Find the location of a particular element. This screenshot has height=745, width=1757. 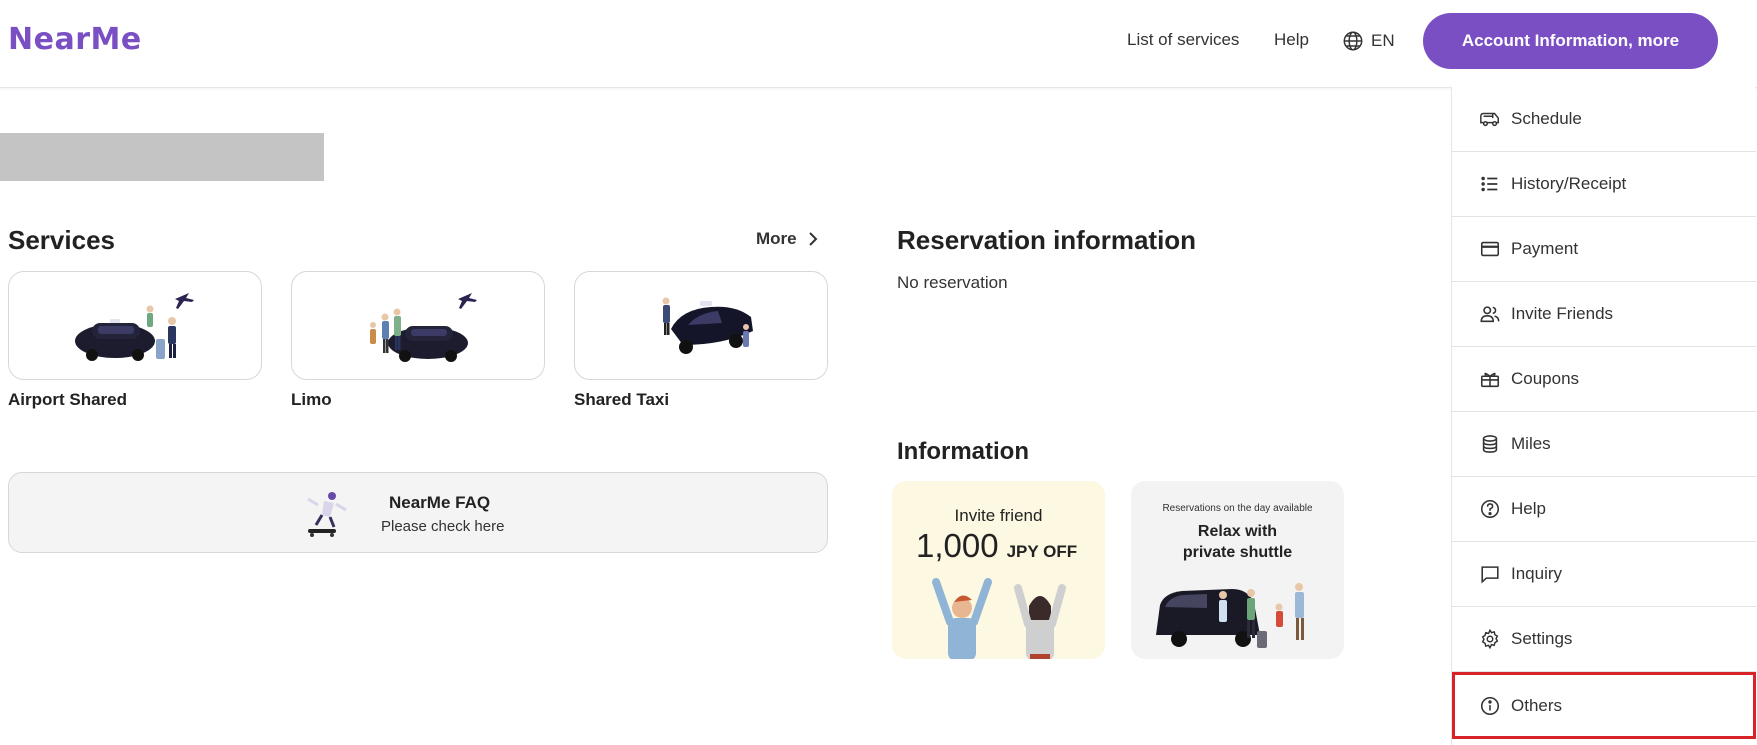

menu-label-schedule: Schedule is located at coordinates (1546, 118).